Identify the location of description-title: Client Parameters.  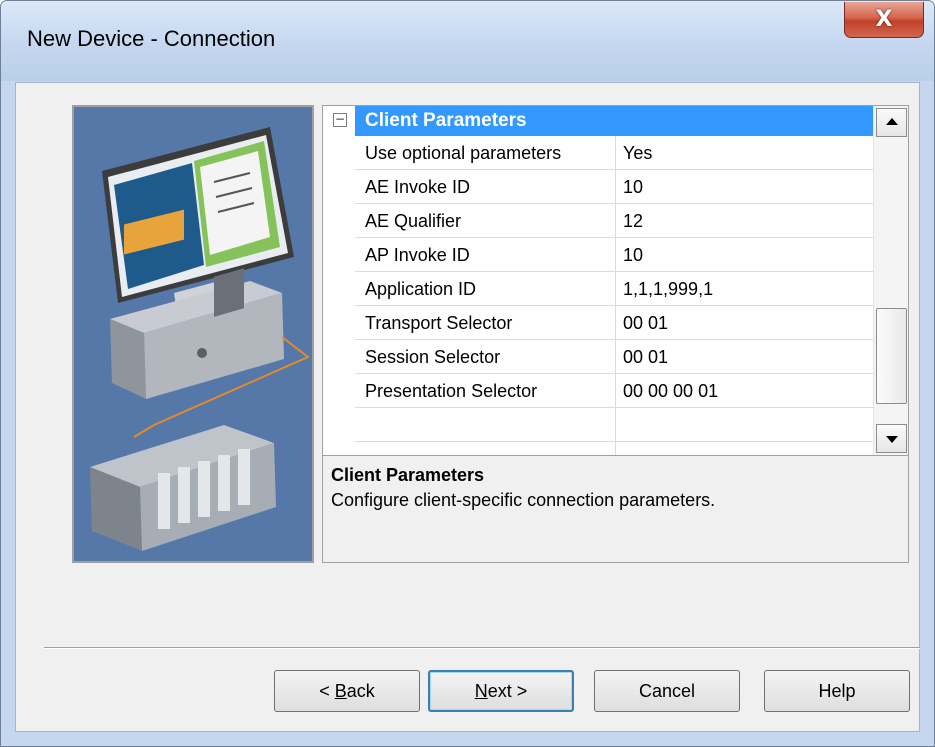
(408, 475).